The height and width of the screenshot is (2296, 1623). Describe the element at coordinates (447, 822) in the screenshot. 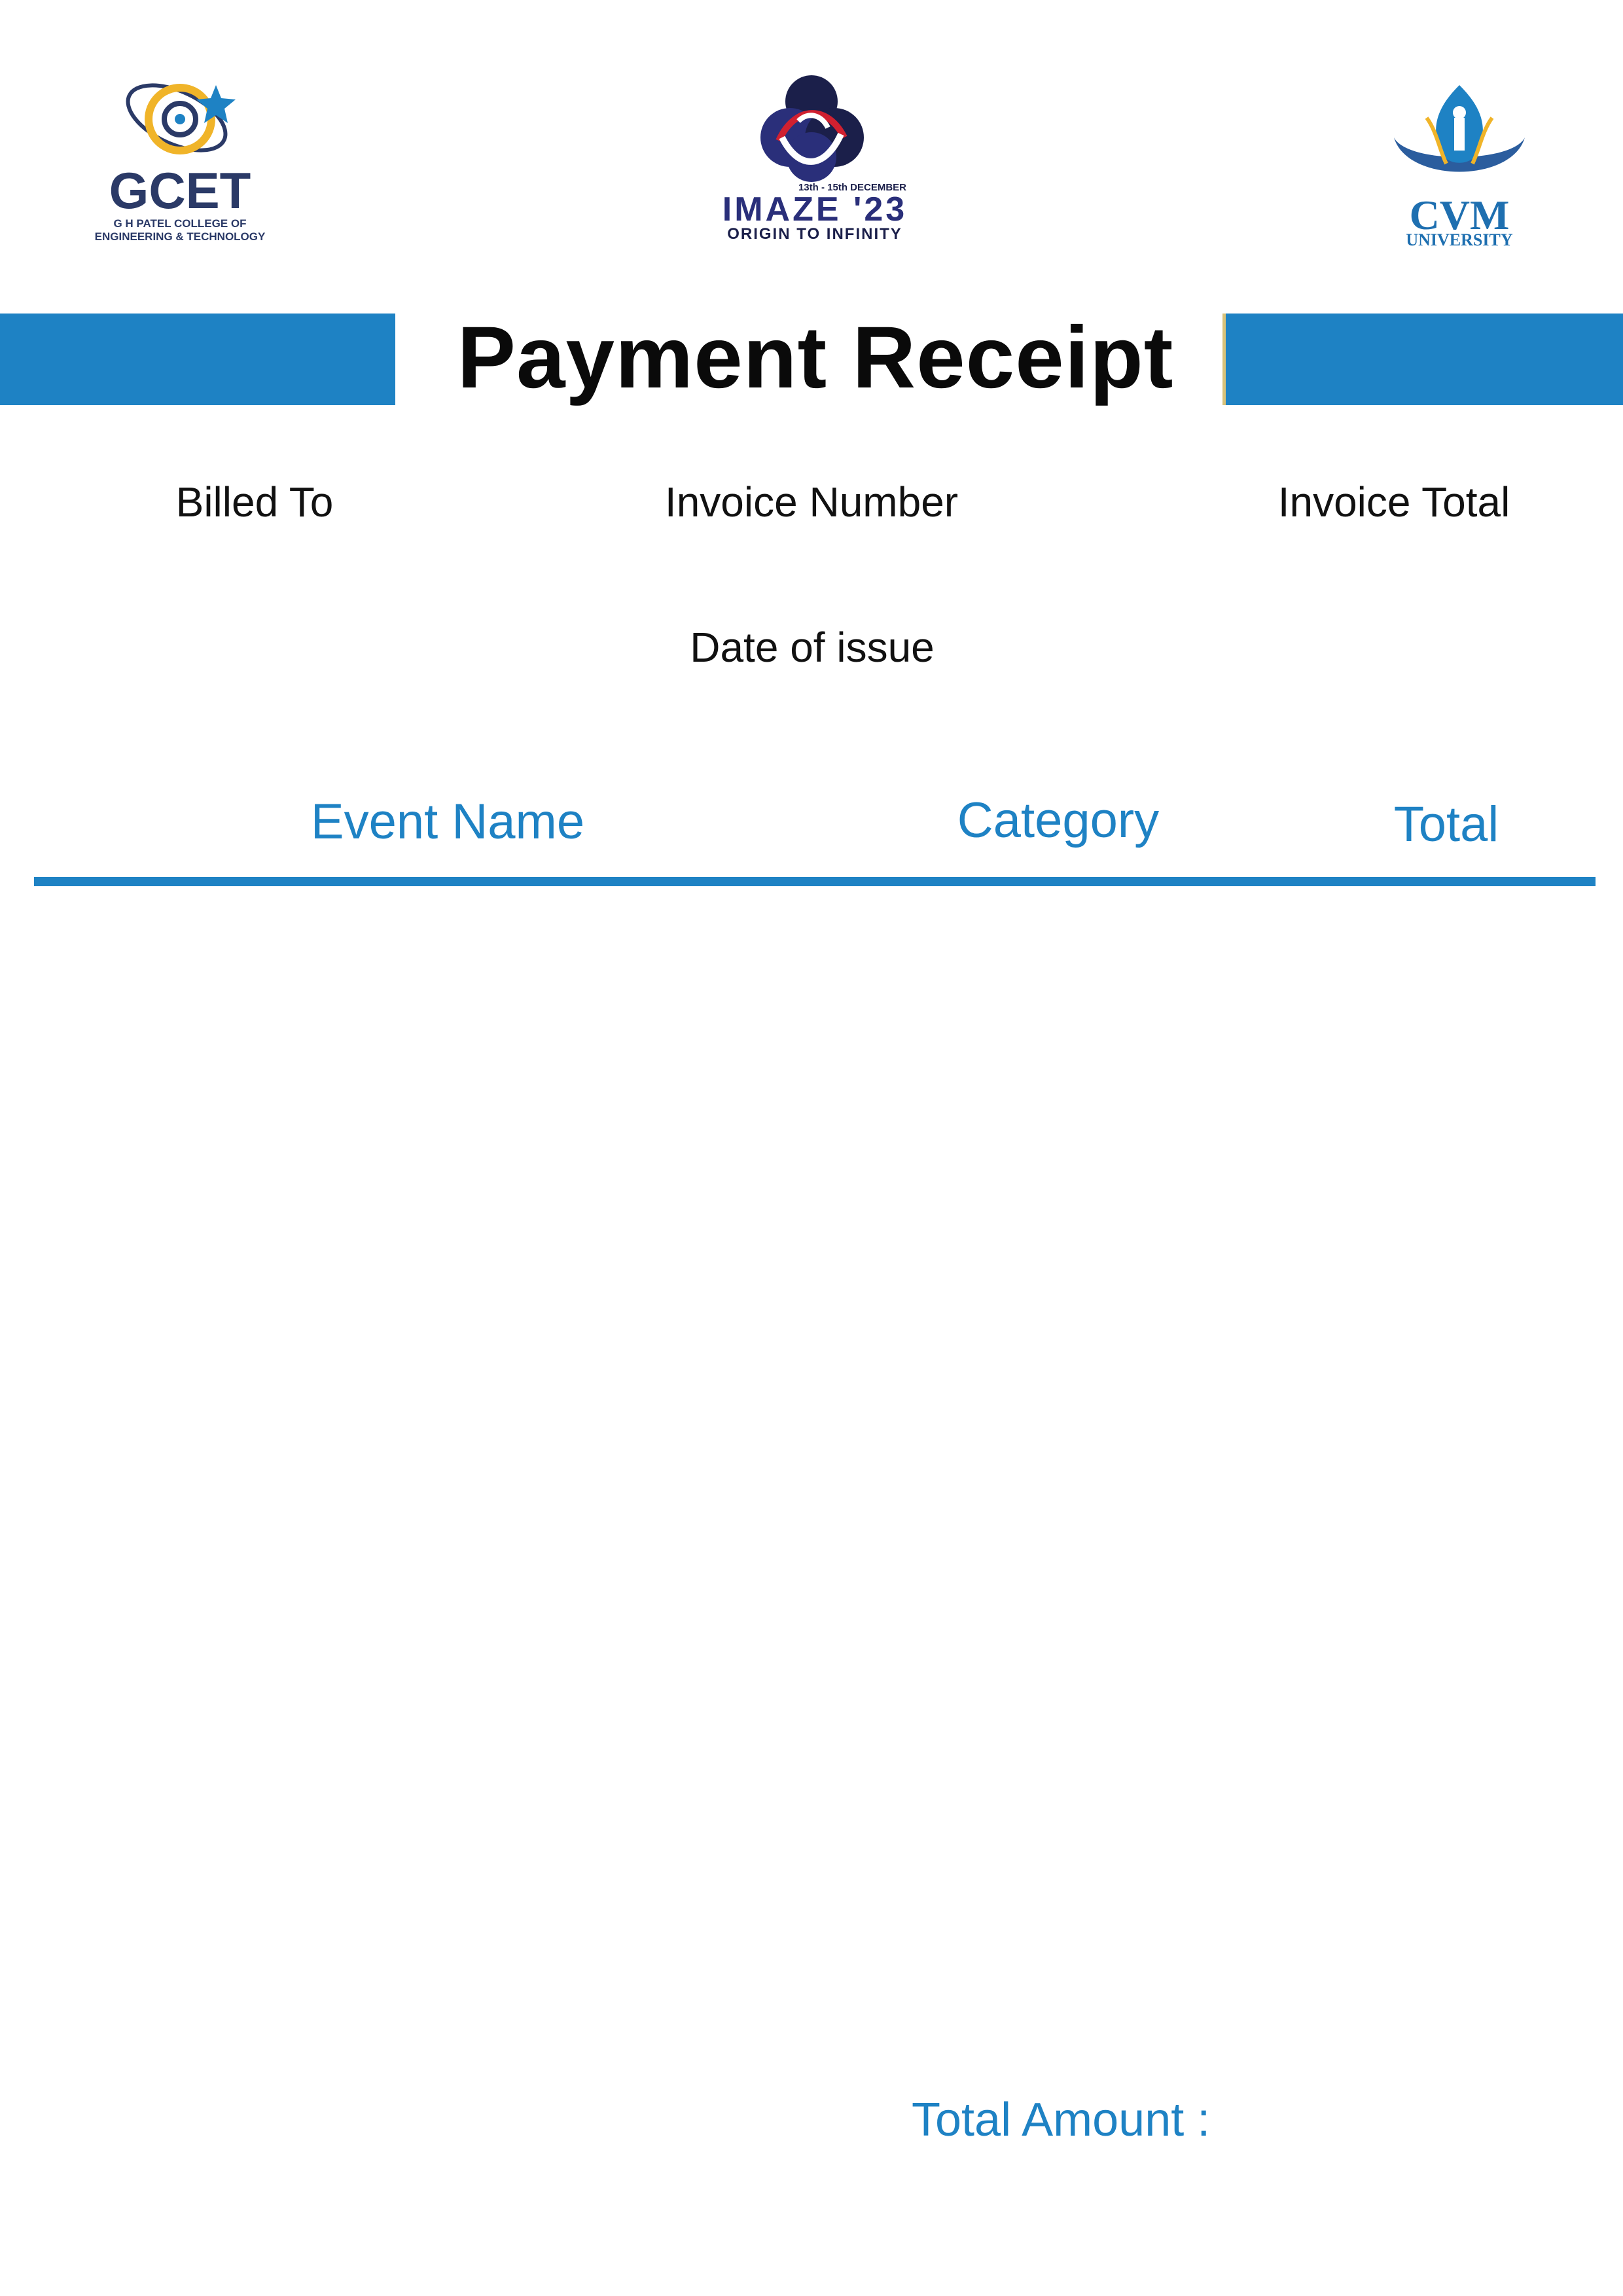

I see `column-header-event-name: Event Name` at that location.